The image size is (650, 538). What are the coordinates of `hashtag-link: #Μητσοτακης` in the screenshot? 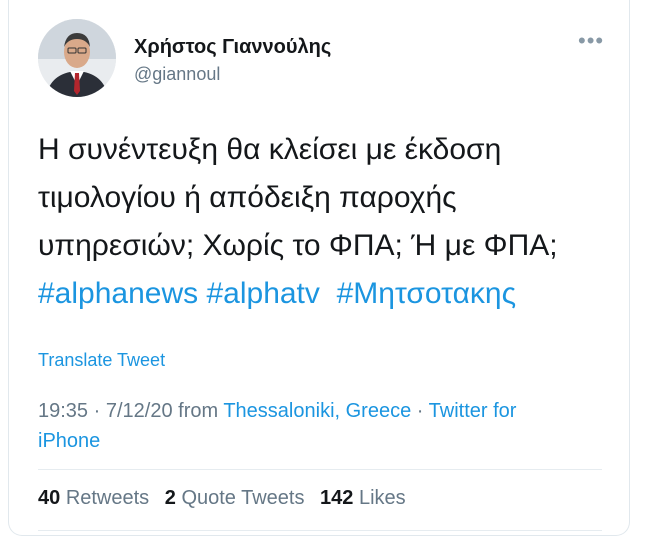 It's located at (426, 293).